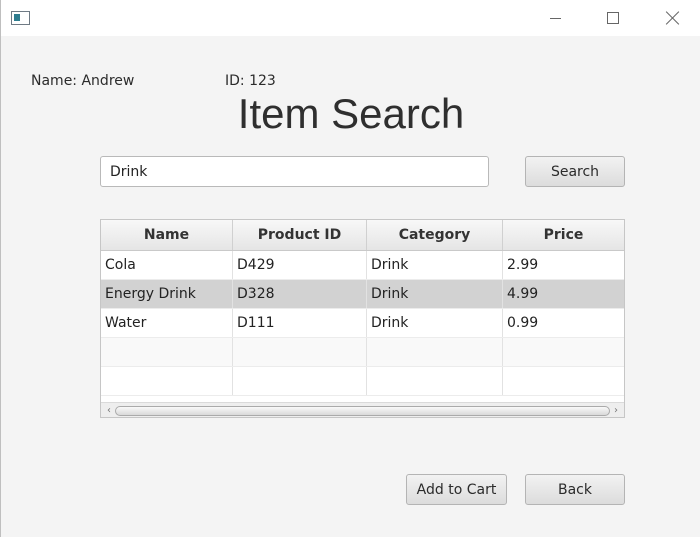 The height and width of the screenshot is (537, 700). What do you see at coordinates (435, 235) in the screenshot?
I see `column-header-category: Category` at bounding box center [435, 235].